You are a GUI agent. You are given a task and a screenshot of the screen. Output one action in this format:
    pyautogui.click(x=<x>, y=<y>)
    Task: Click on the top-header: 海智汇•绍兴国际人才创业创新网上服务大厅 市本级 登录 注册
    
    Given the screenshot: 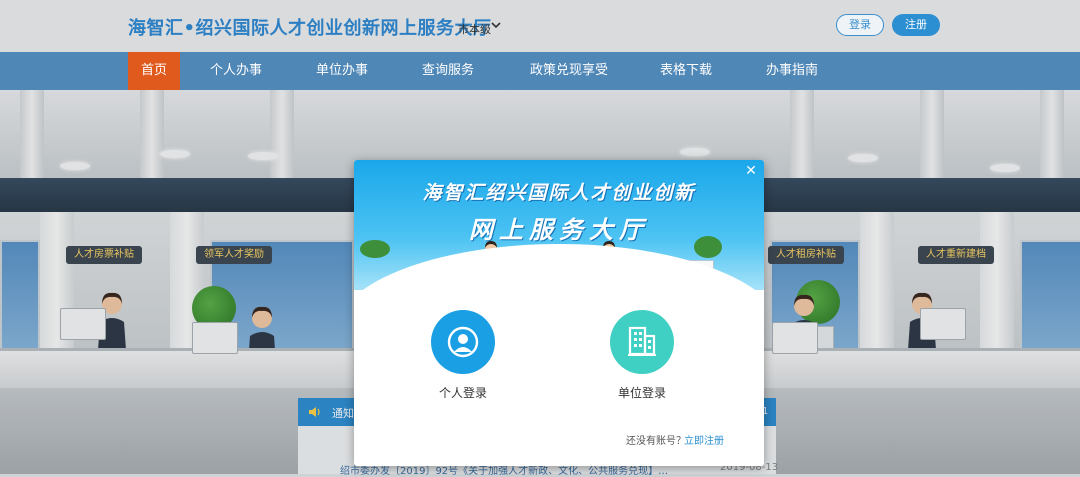 What is the action you would take?
    pyautogui.click(x=540, y=26)
    